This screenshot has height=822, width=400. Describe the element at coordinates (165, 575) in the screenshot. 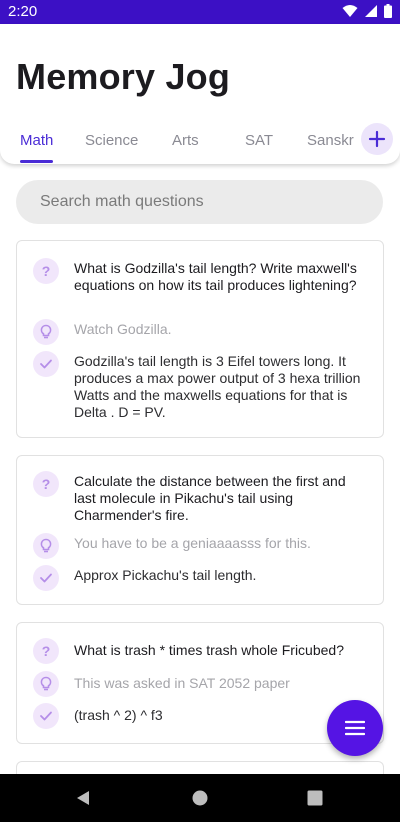

I see `answer-text: Approx Pickachu's tail length.` at that location.